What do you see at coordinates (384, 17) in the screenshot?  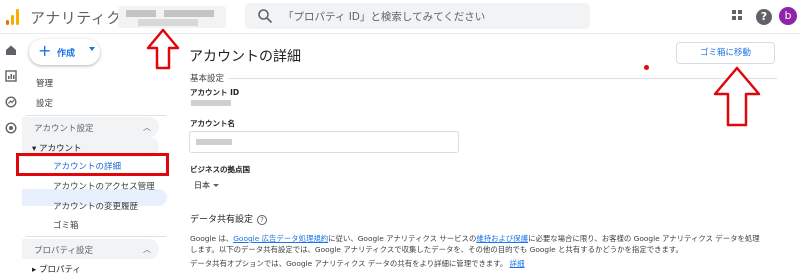 I see `search-placeholder: 「プロパティ ID」と検索してみてください` at bounding box center [384, 17].